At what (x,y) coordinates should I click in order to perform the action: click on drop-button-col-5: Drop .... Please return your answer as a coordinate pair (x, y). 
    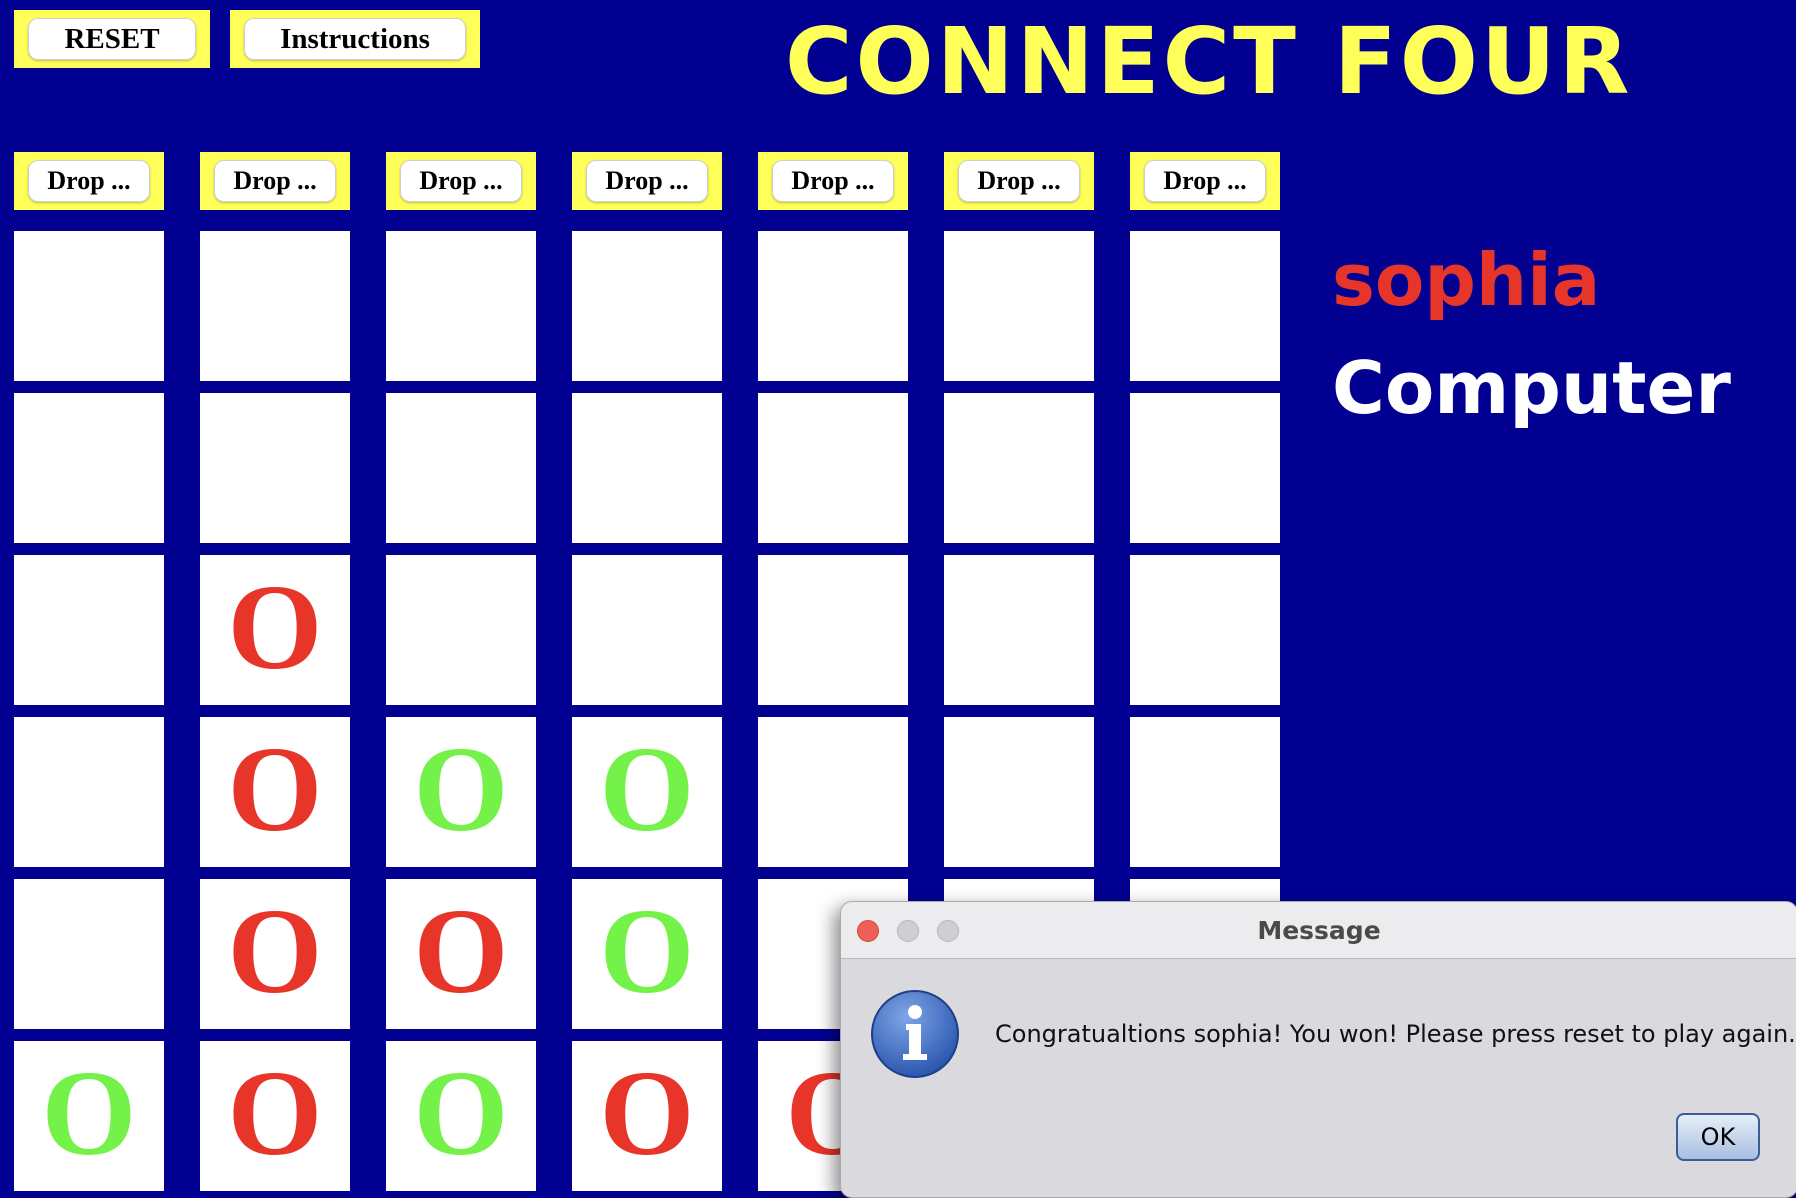
    Looking at the image, I should click on (833, 181).